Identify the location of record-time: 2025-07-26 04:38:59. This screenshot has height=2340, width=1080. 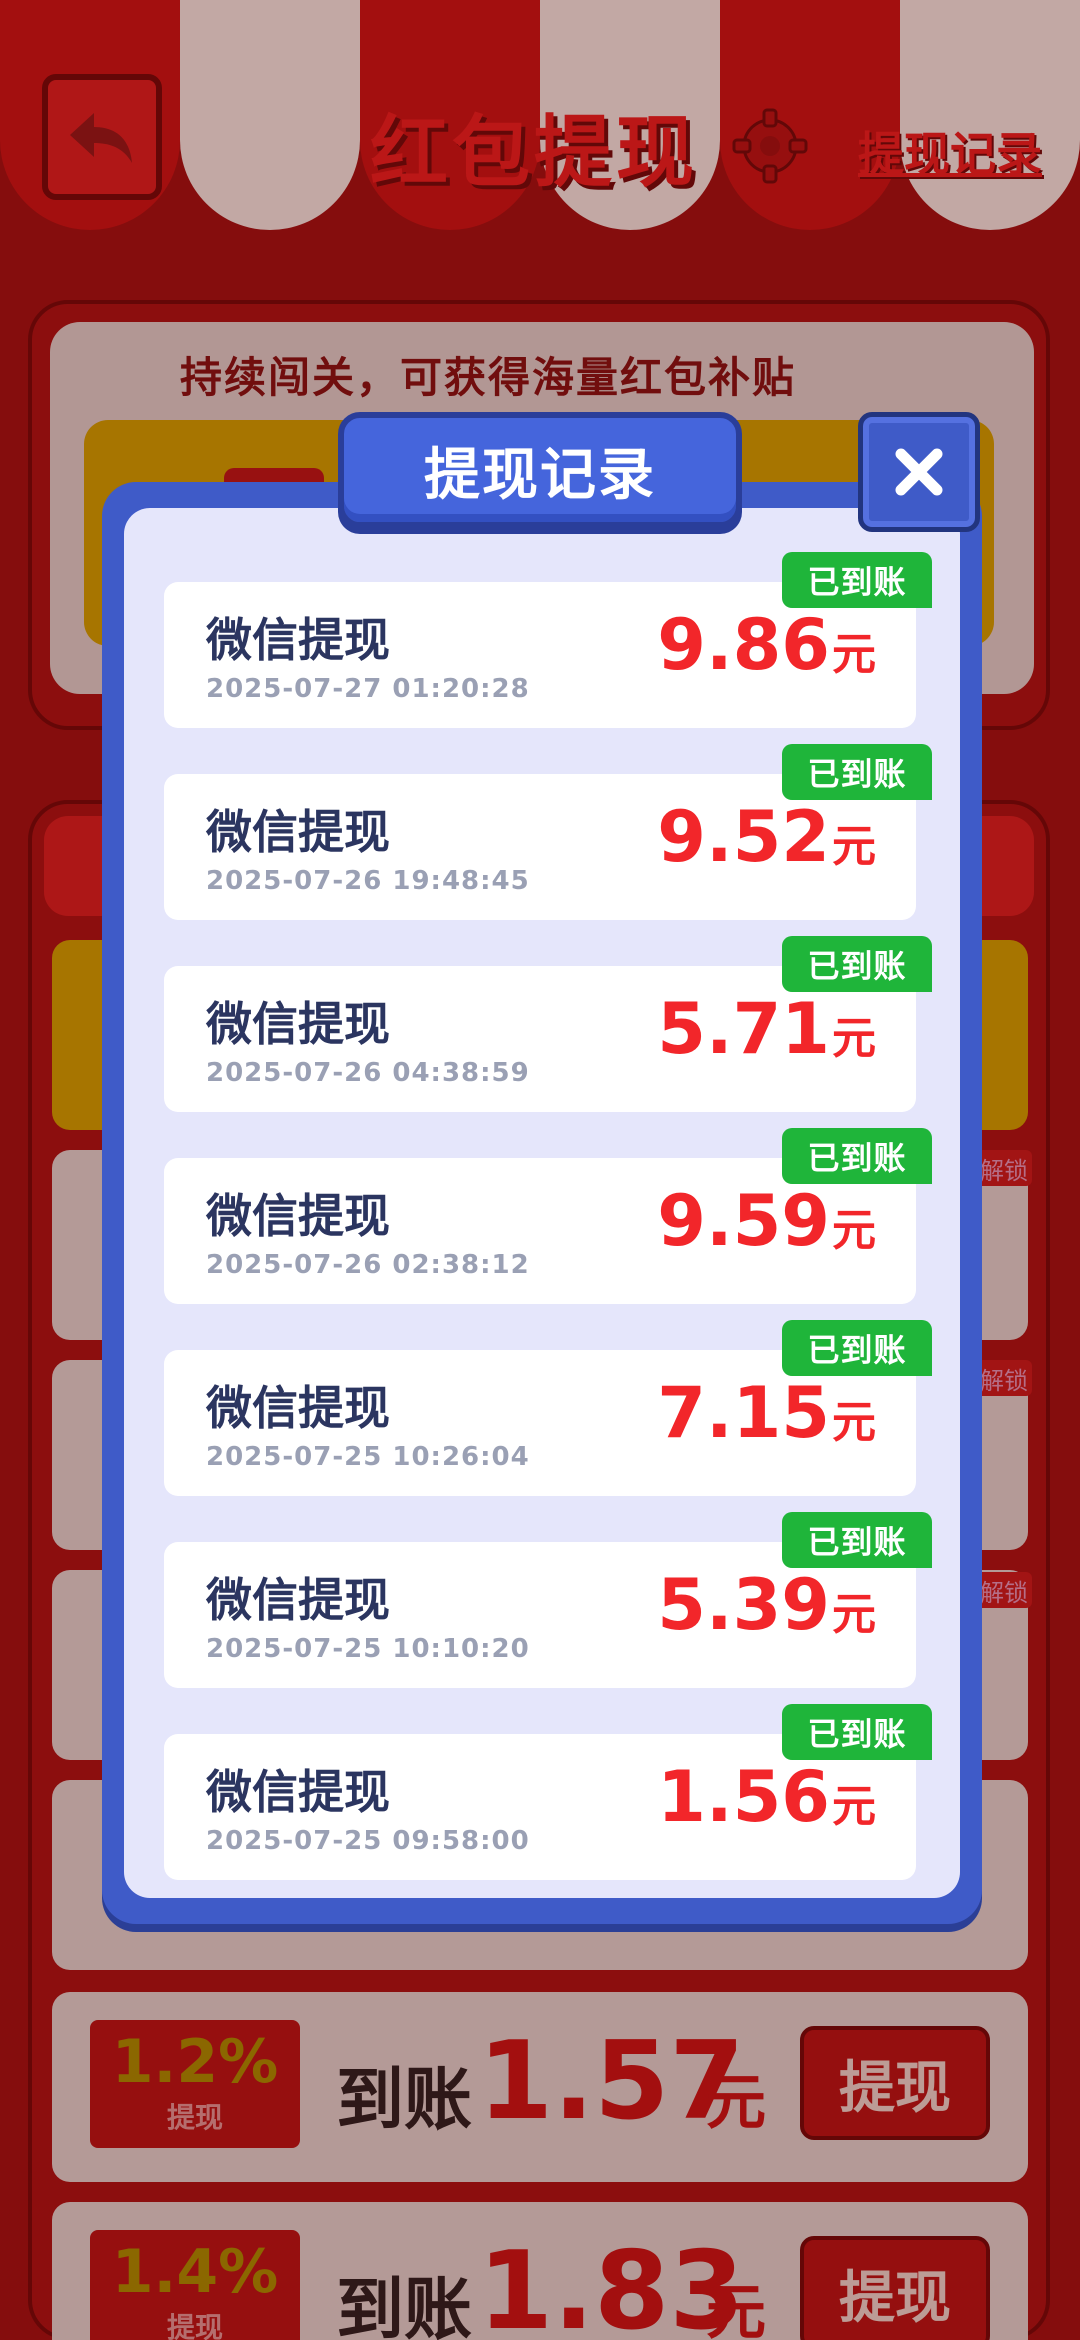
(368, 1073).